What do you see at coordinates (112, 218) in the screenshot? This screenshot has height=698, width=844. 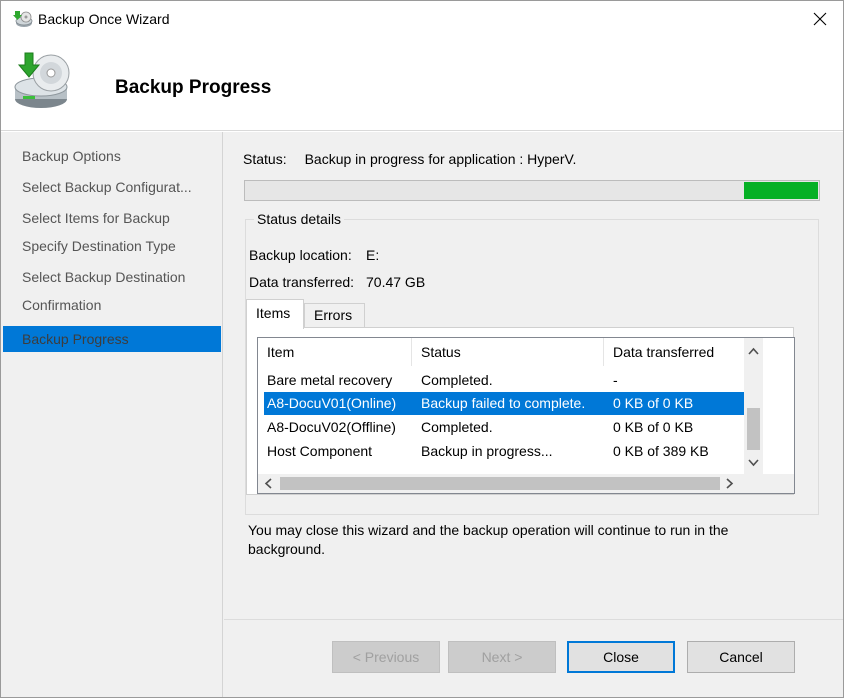 I see `nav-item-select-items-for-backup: Select Items for Backup` at bounding box center [112, 218].